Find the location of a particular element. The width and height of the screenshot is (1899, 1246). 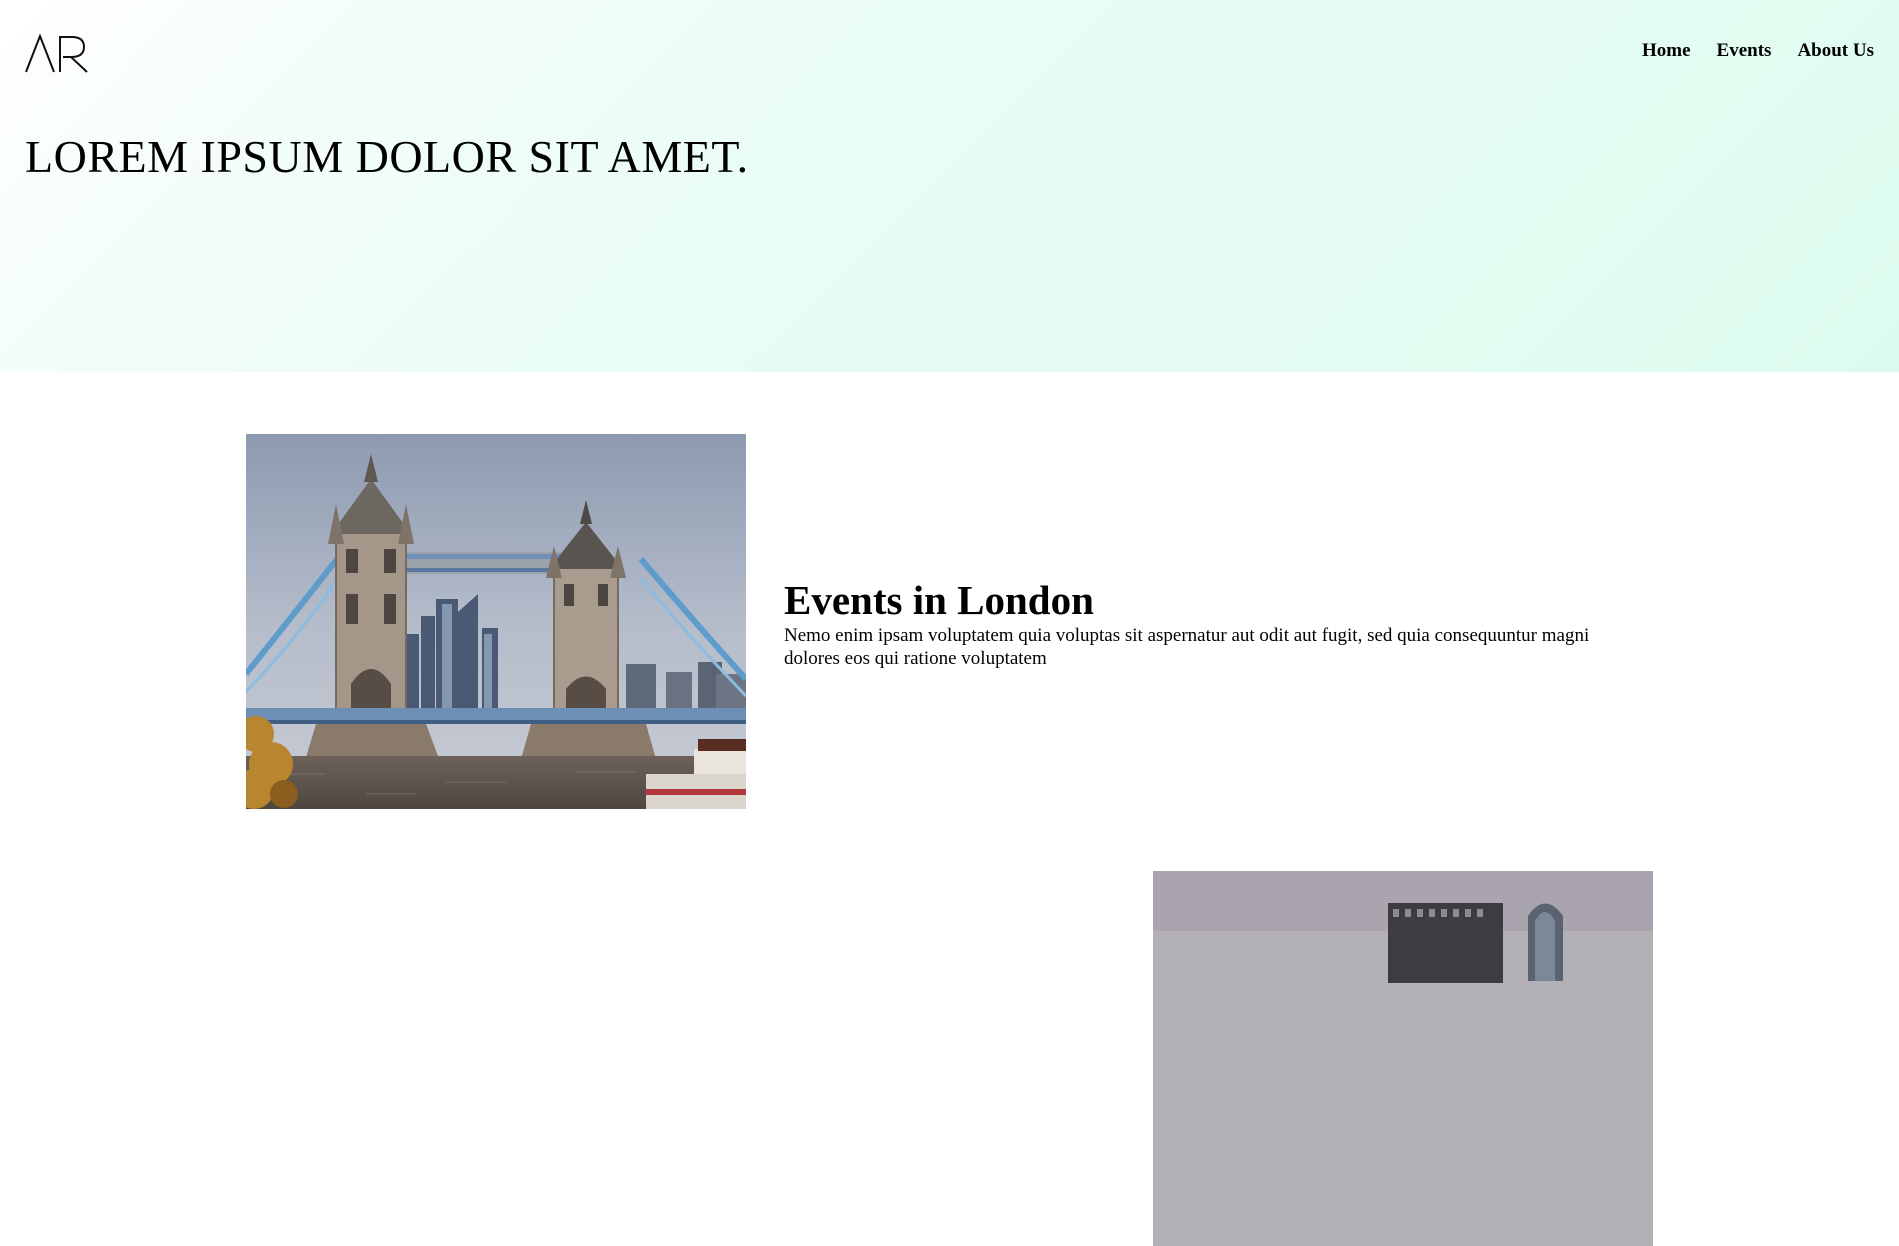

city-skyline-photo is located at coordinates (1403, 1058).